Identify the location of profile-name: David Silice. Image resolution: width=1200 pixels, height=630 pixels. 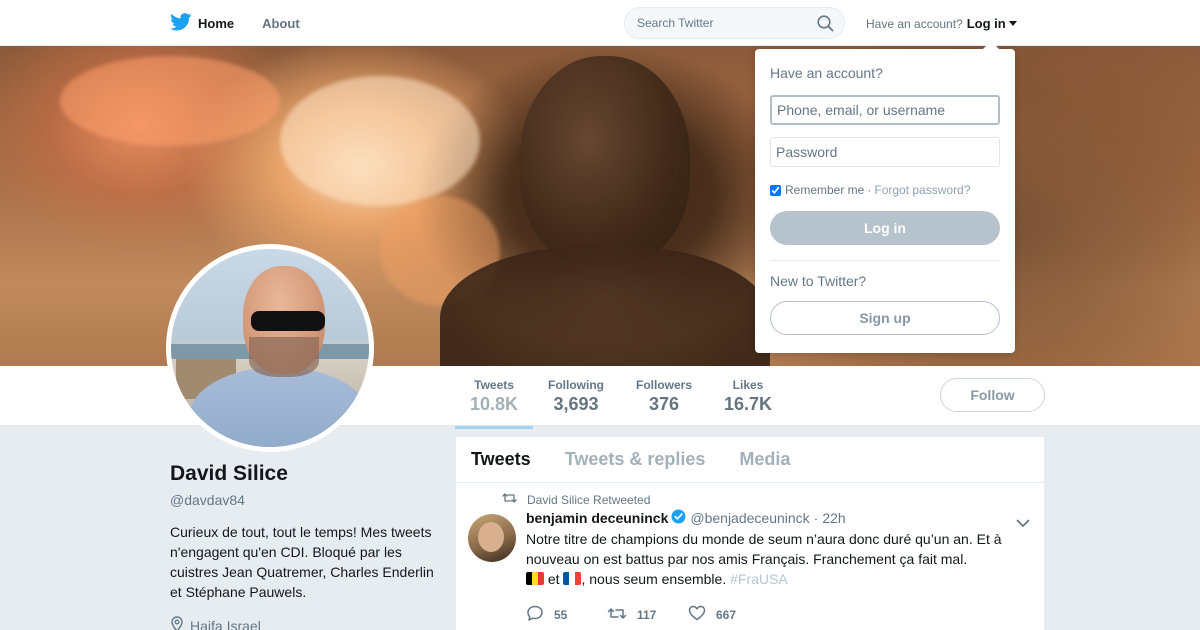
(305, 474).